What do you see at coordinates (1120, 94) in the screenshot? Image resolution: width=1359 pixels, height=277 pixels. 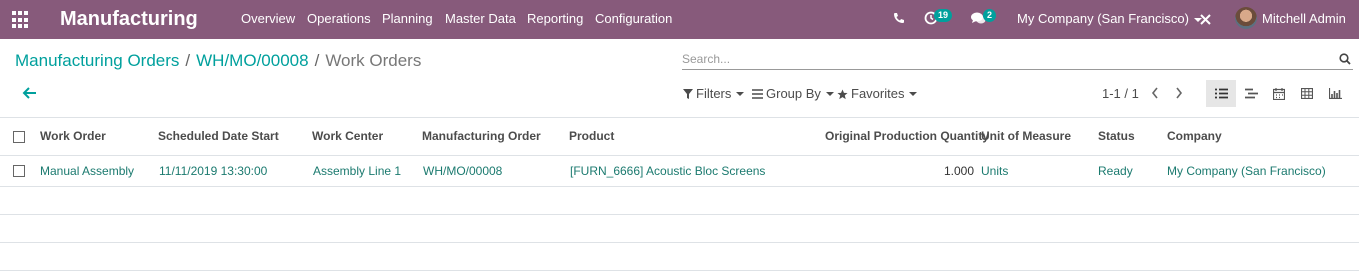 I see `pager-value: 1-1 / 1` at bounding box center [1120, 94].